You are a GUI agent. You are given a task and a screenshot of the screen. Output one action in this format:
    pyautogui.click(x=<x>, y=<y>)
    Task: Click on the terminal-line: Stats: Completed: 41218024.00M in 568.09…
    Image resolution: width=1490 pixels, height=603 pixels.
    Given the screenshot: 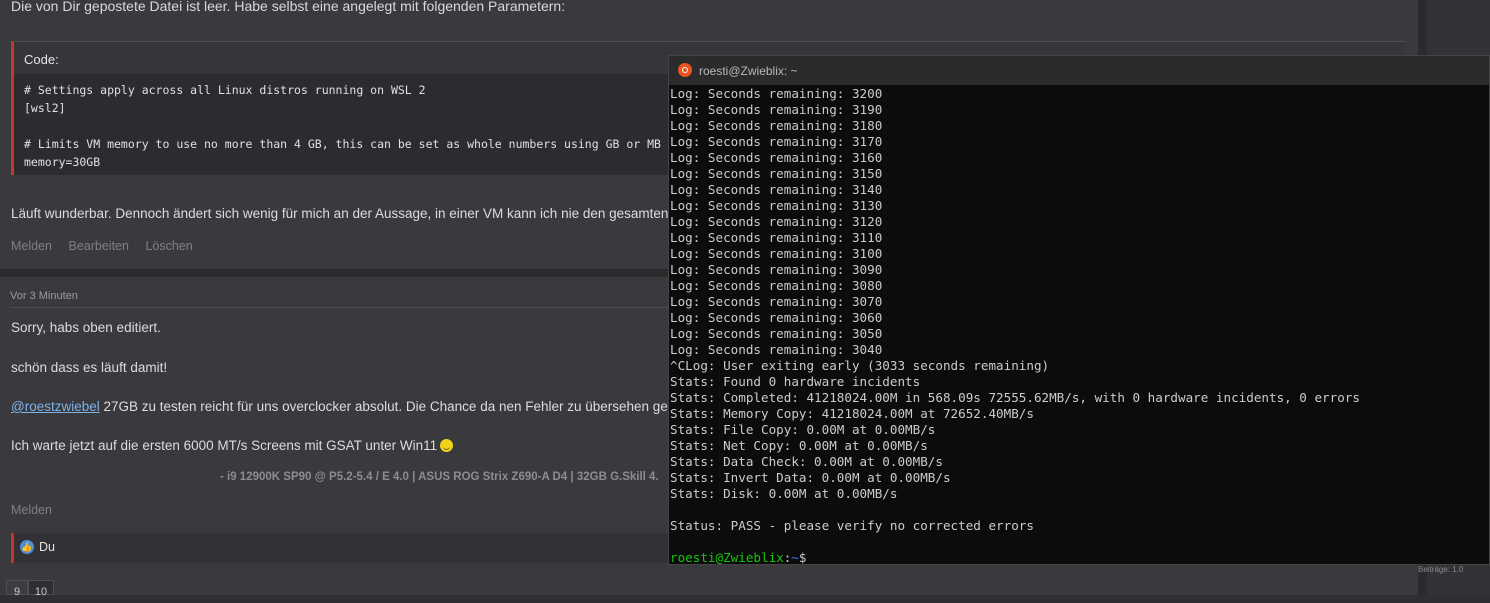 What is the action you would take?
    pyautogui.click(x=1015, y=397)
    